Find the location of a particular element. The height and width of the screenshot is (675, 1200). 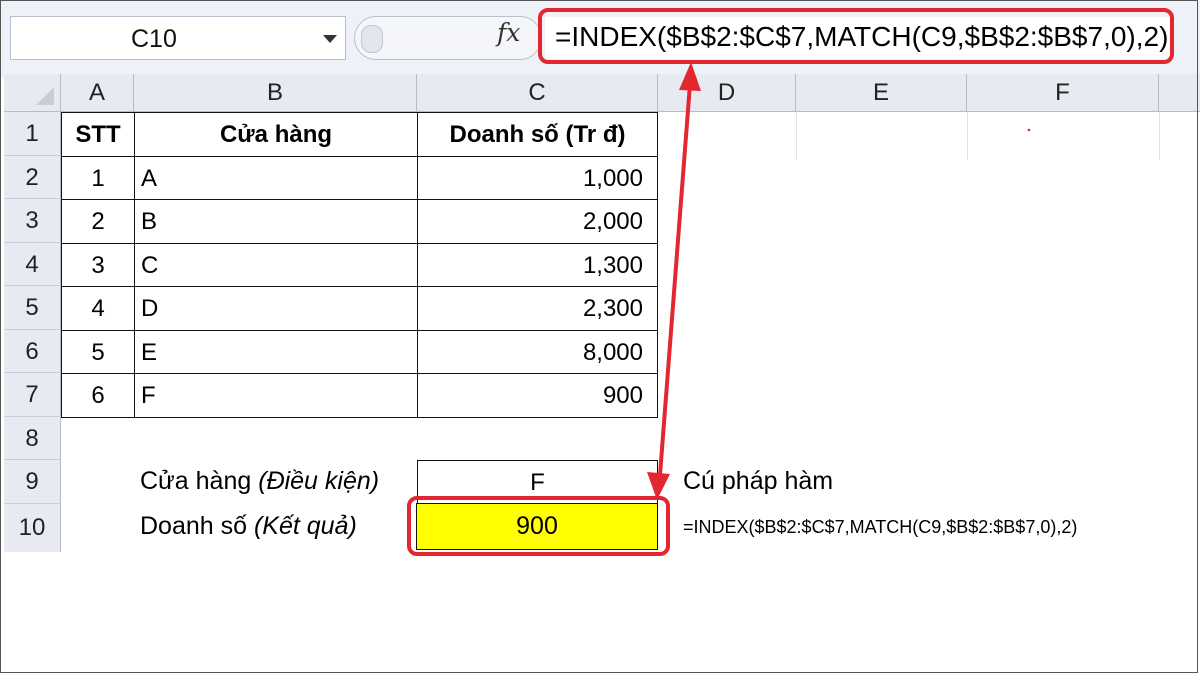

stray-dot is located at coordinates (1029, 130).